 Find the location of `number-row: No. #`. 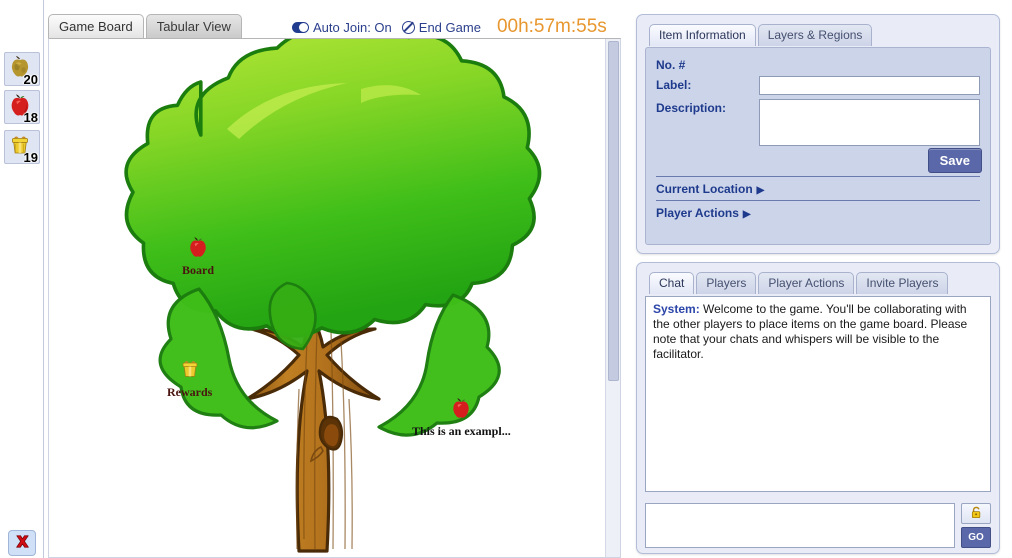

number-row: No. # is located at coordinates (818, 64).